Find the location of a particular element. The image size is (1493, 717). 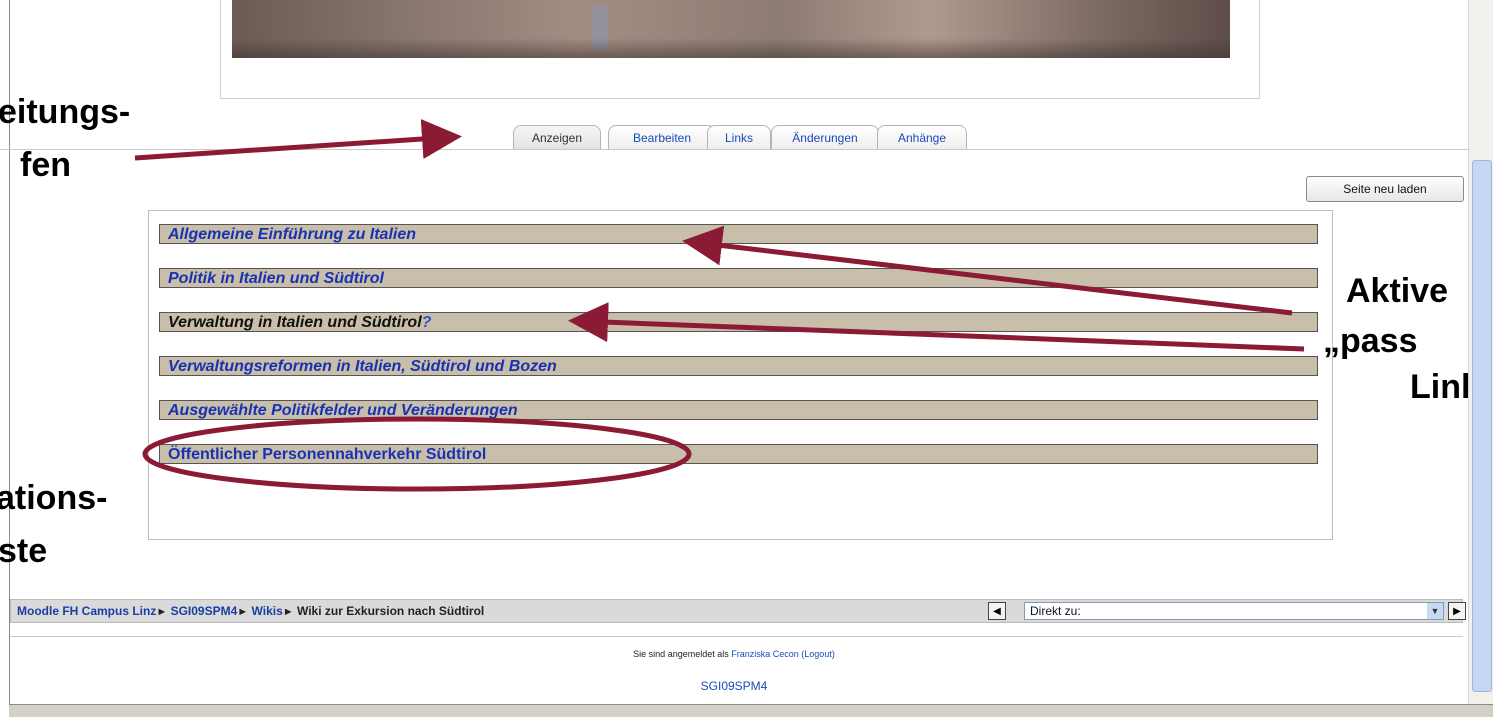

arrow-to-active-link is located at coordinates (987, 270).